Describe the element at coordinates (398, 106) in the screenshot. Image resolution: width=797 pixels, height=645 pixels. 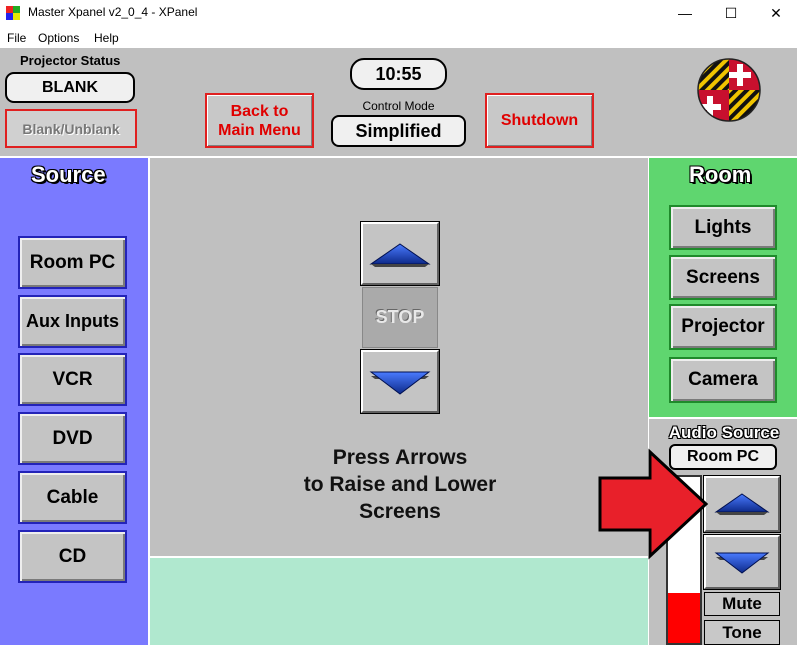
I see `control-mode-label: Control Mode` at that location.